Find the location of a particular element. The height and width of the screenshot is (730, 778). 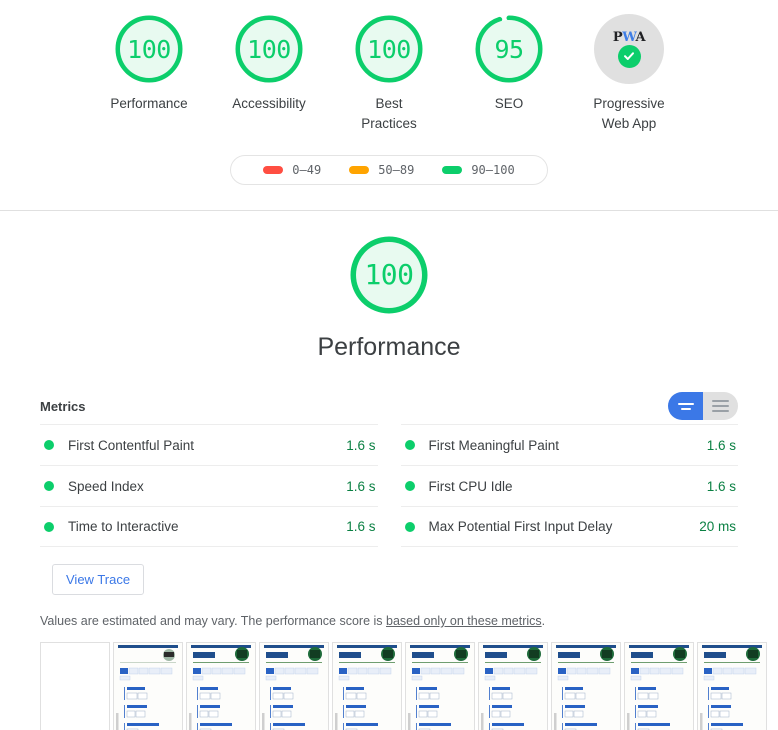

gauge-ring-performance: 100 is located at coordinates (149, 49).